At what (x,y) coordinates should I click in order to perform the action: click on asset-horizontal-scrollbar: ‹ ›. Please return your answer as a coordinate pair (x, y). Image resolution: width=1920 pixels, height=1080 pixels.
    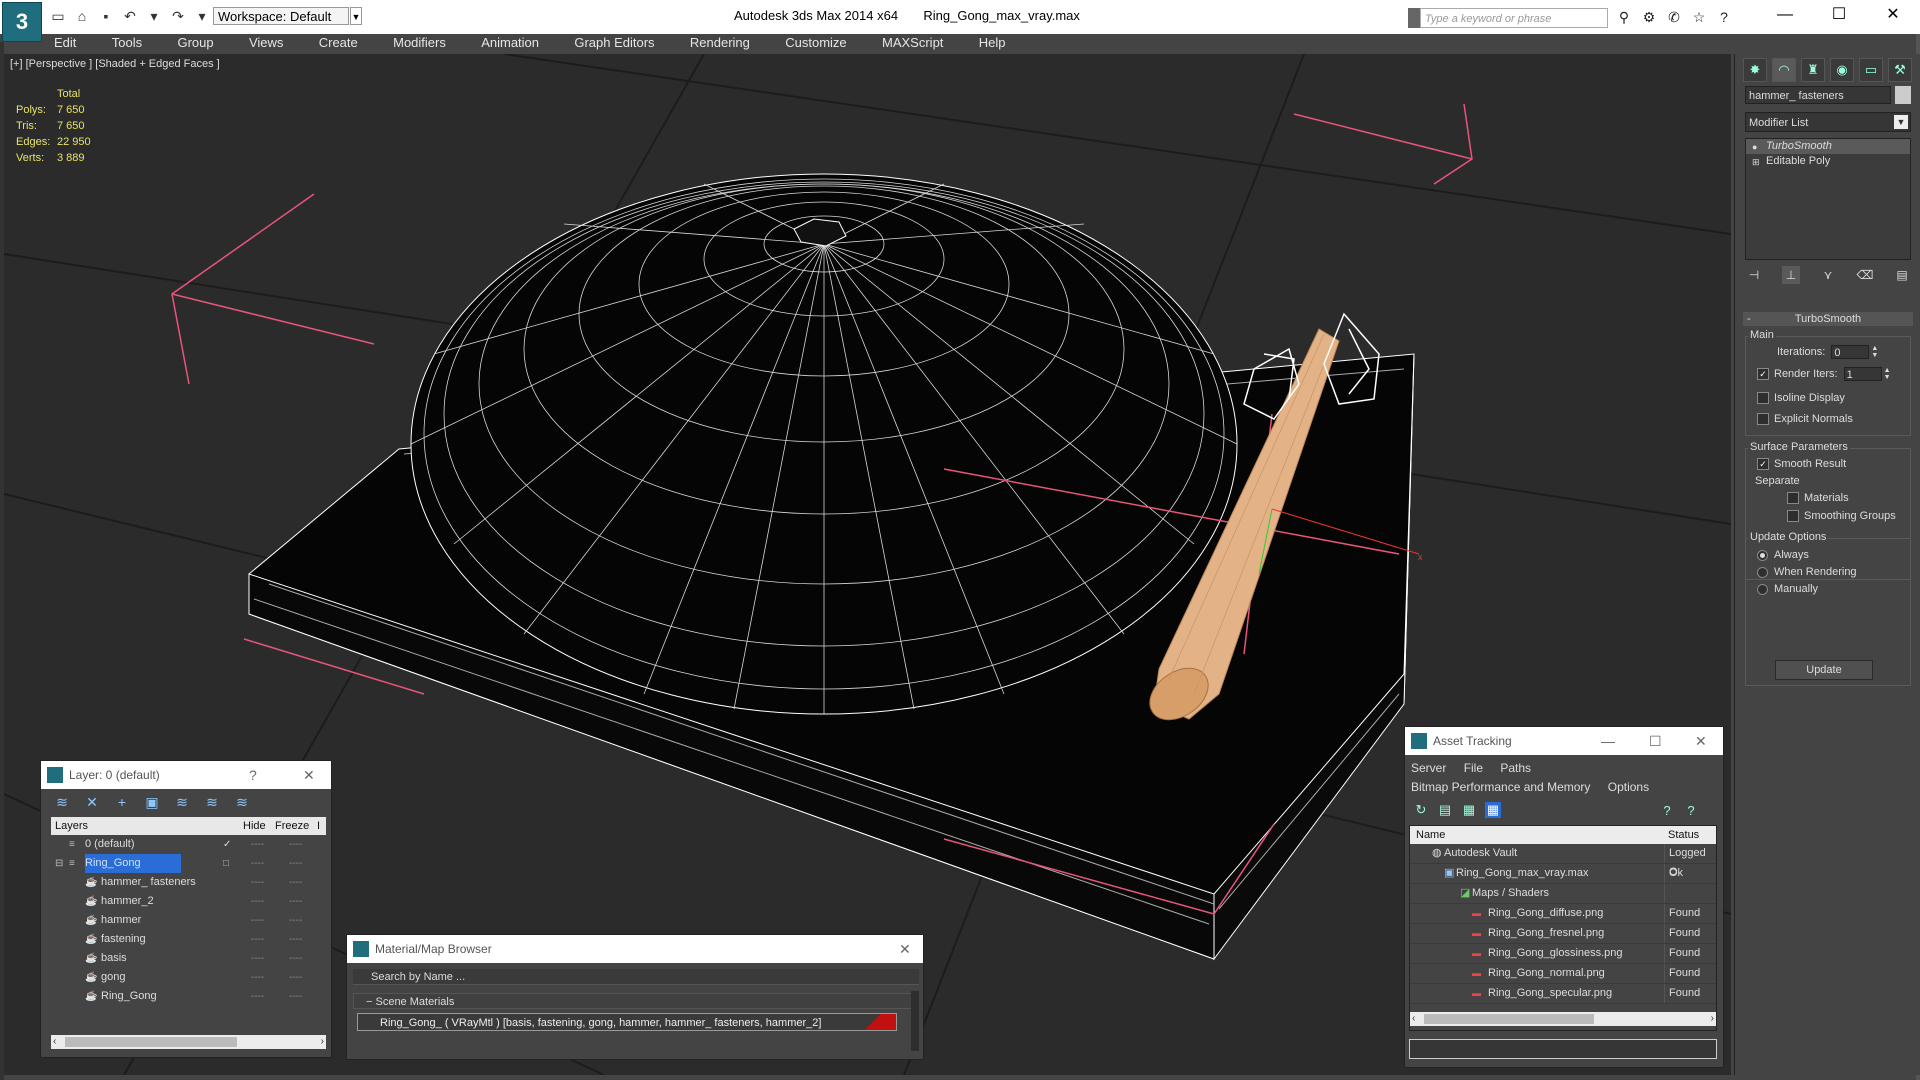
    Looking at the image, I should click on (1563, 1019).